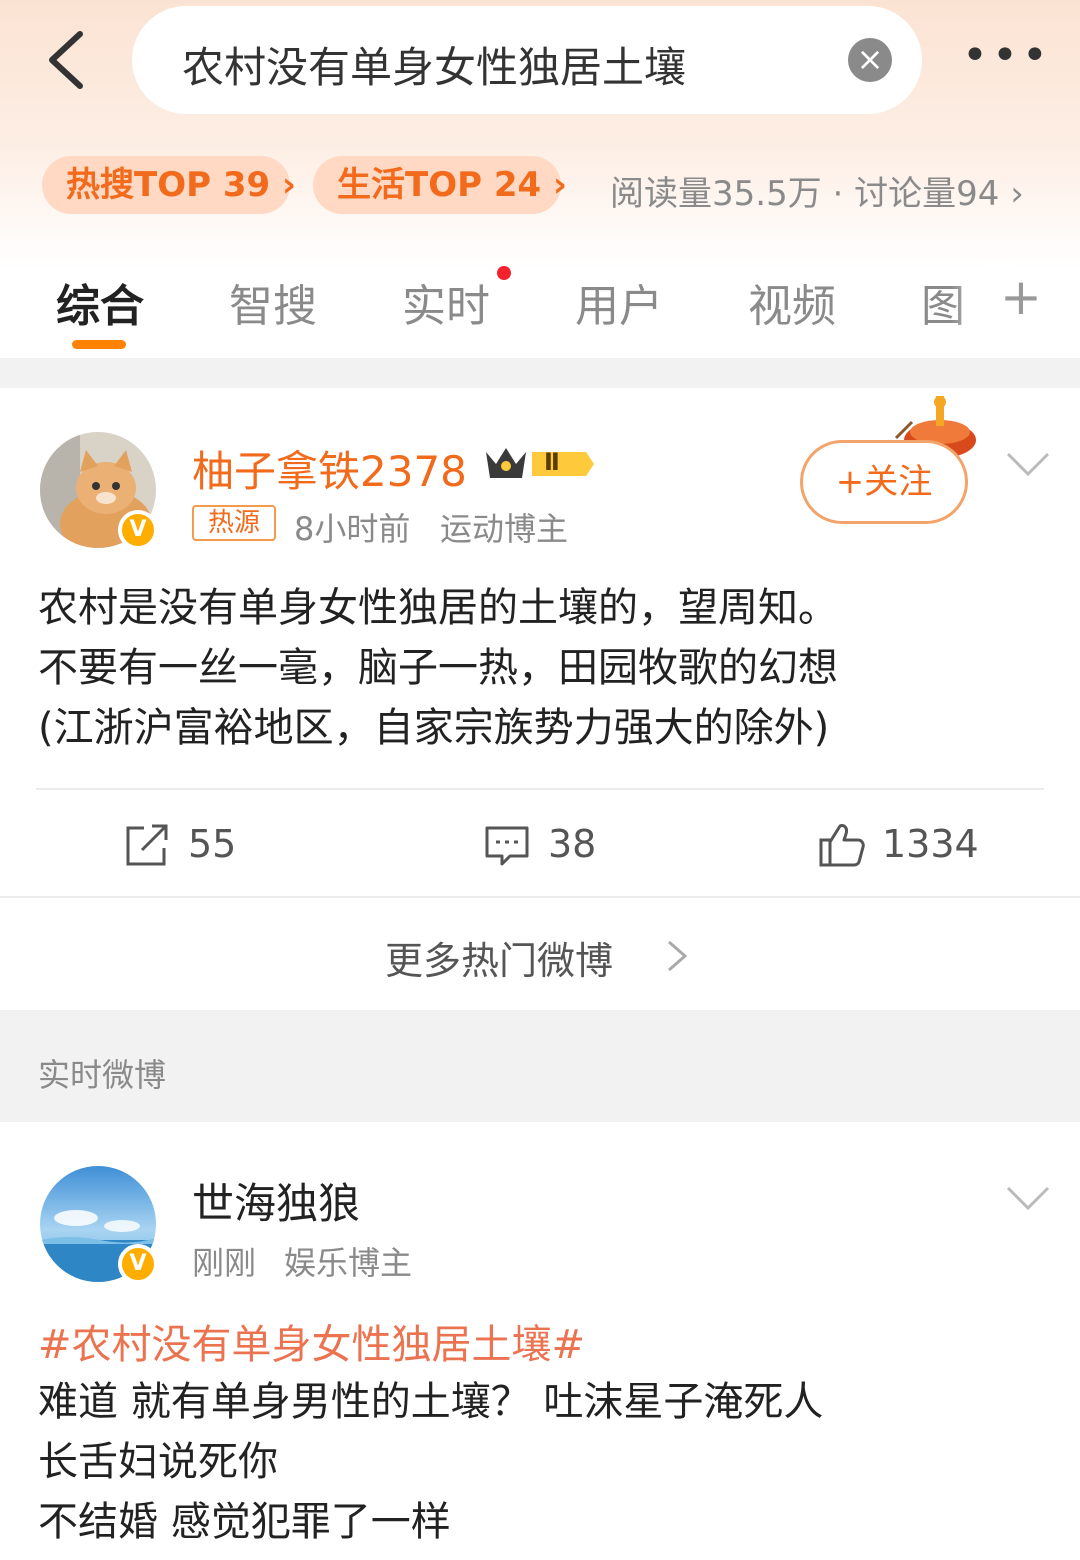 The width and height of the screenshot is (1080, 1560). What do you see at coordinates (169, 185) in the screenshot?
I see `hot-search-rank-pill: 热搜TOP 39 ›` at bounding box center [169, 185].